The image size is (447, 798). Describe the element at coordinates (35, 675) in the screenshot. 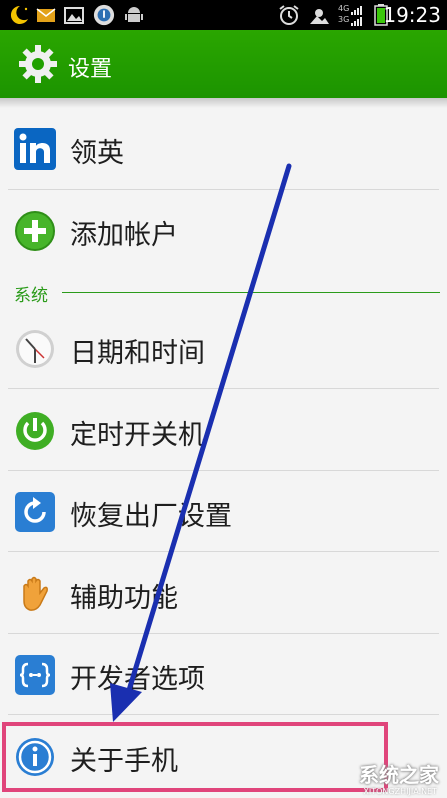

I see `developer-icon` at that location.